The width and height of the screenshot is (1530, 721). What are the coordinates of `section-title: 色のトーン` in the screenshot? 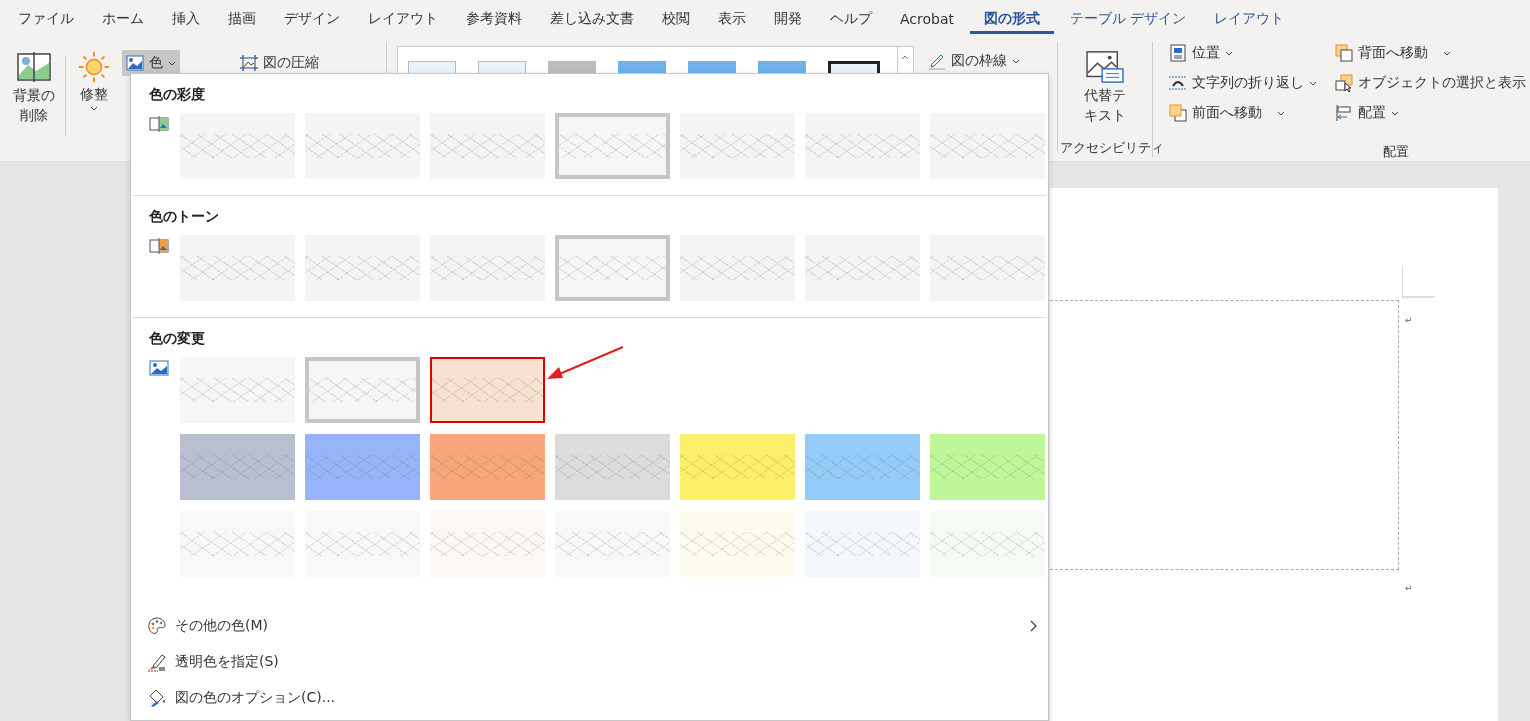 It's located at (184, 217).